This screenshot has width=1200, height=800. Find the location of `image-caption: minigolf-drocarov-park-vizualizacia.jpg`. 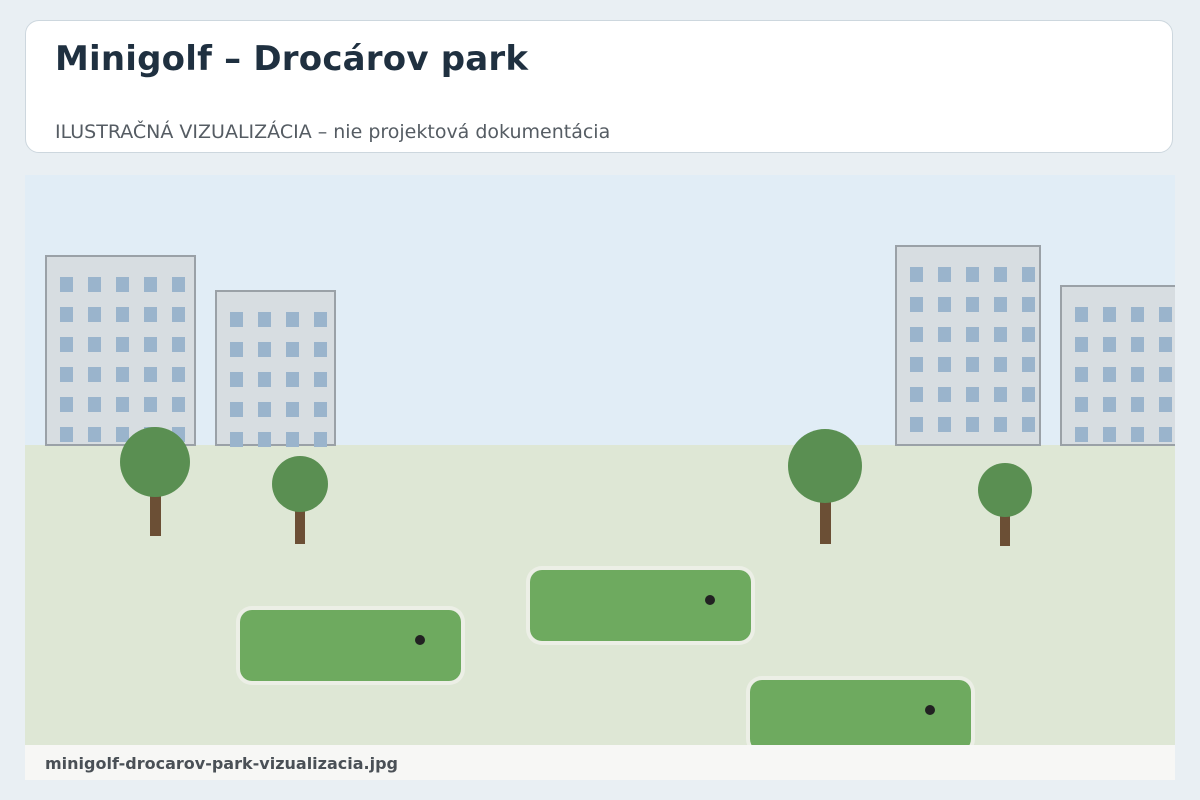

image-caption: minigolf-drocarov-park-vizualizacia.jpg is located at coordinates (221, 763).